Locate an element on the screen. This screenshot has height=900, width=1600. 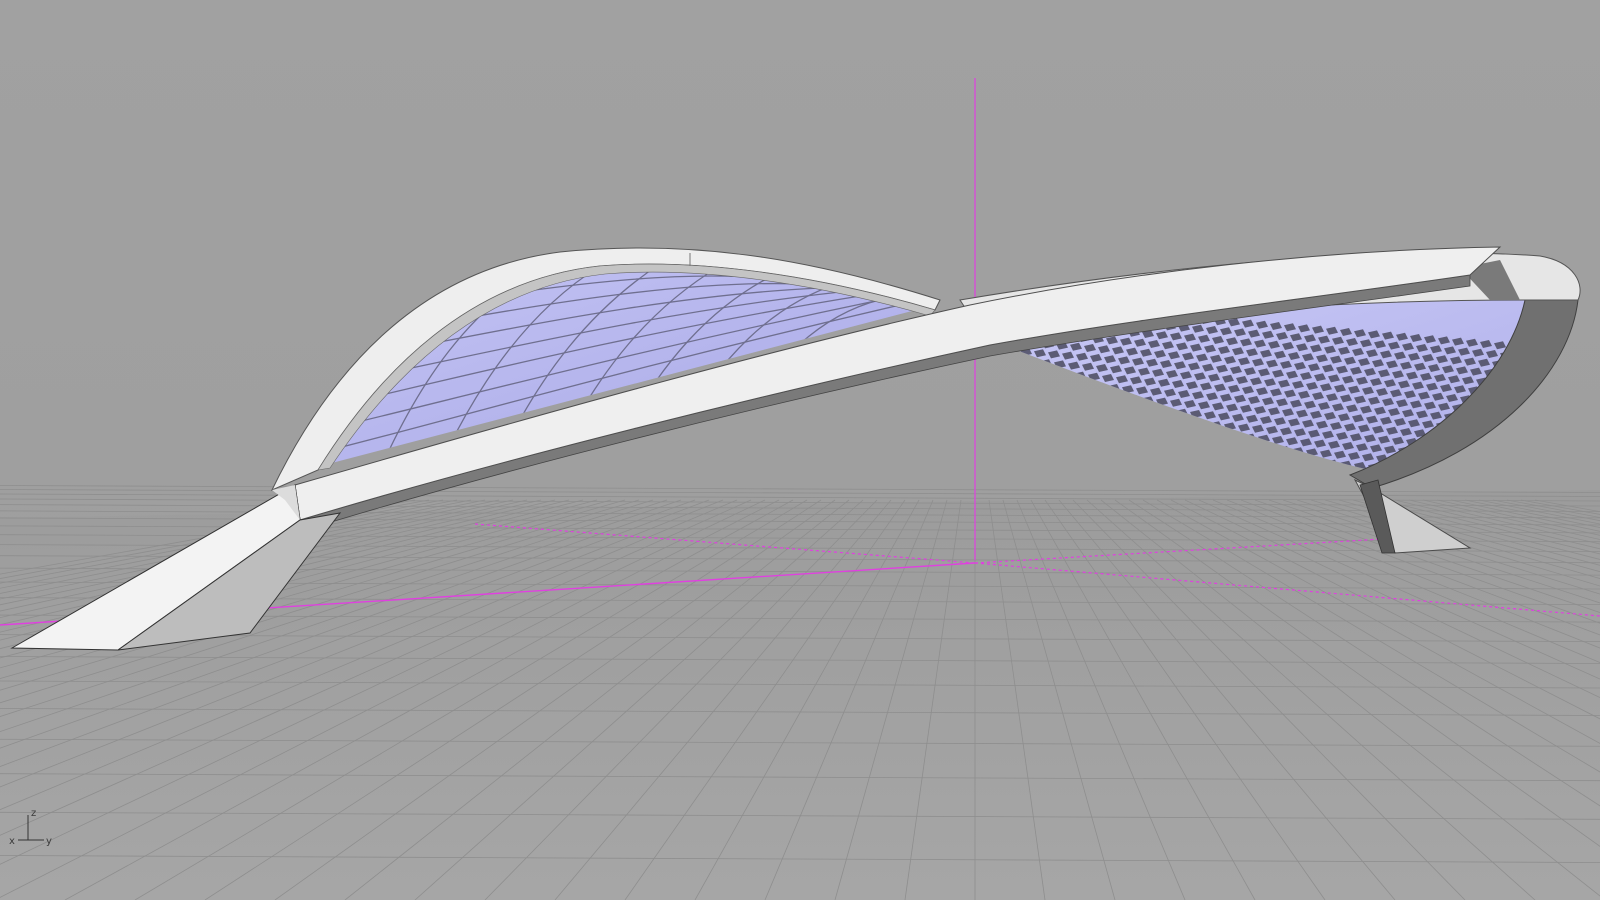
axis-x-label: x is located at coordinates (12, 841).